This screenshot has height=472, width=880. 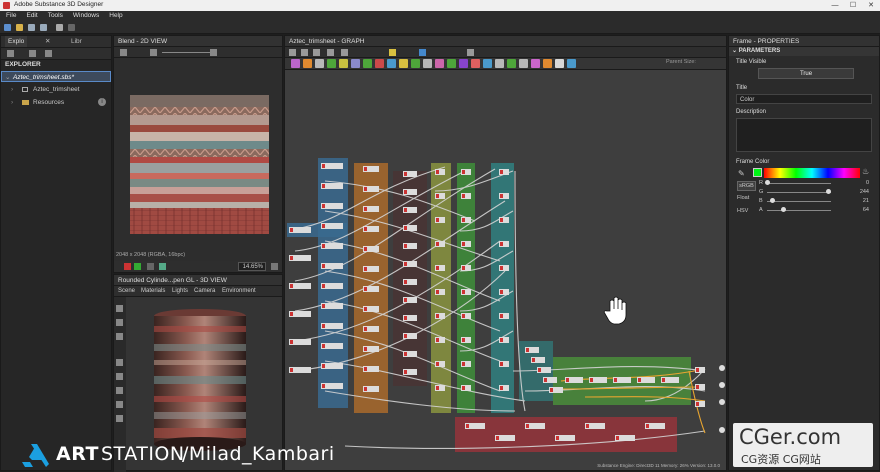 I want to click on menu-edit: Edit, so click(x=31, y=16).